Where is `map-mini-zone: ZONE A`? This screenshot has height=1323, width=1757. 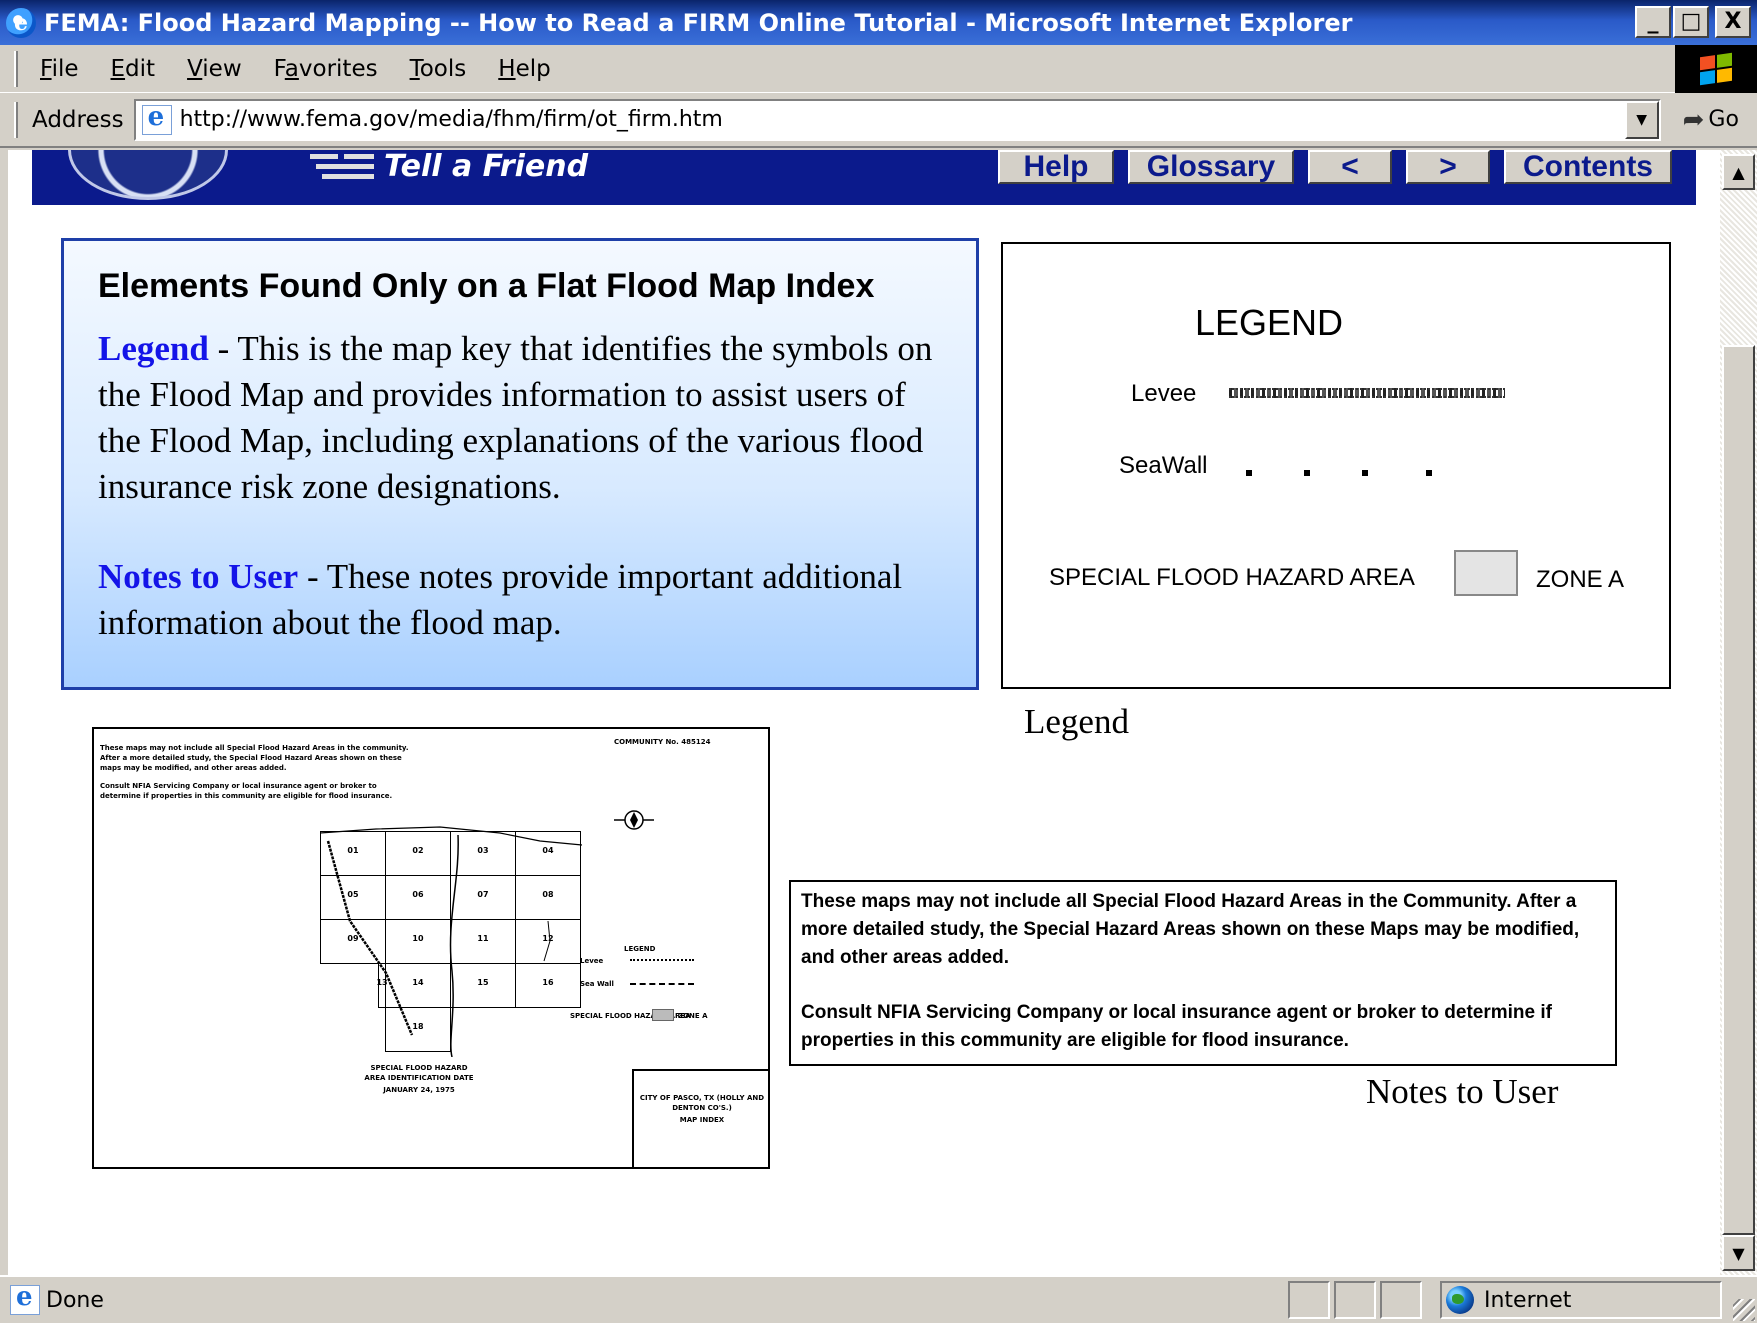 map-mini-zone: ZONE A is located at coordinates (693, 1016).